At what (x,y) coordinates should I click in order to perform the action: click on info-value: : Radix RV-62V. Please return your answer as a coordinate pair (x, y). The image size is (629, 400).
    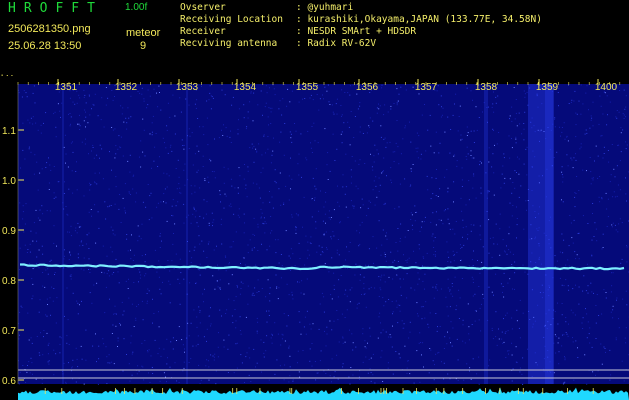
    Looking at the image, I should click on (336, 43).